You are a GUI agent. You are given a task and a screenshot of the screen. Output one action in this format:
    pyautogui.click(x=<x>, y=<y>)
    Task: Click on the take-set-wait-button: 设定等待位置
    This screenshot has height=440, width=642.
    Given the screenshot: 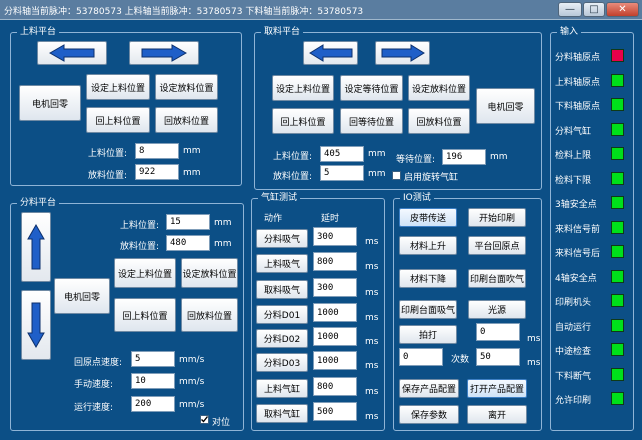 What is the action you would take?
    pyautogui.click(x=371, y=88)
    